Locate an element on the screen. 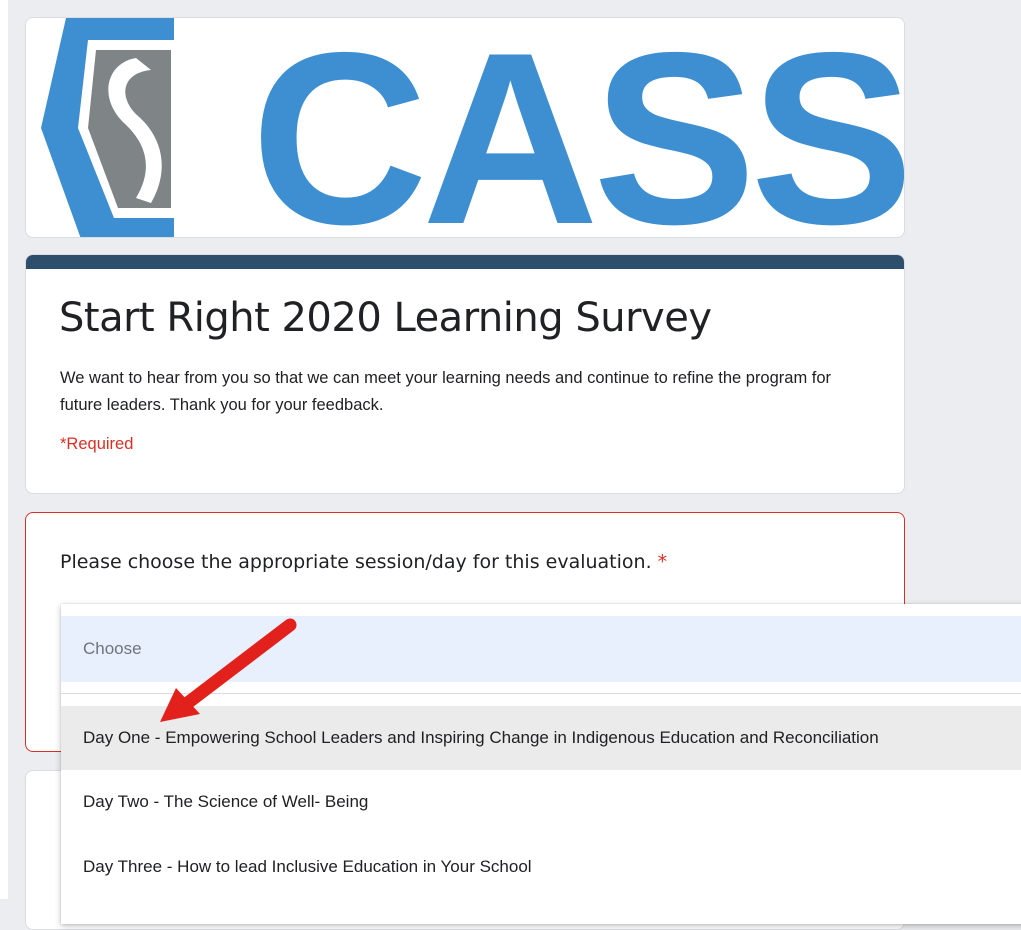 Image resolution: width=1021 pixels, height=930 pixels. dropdown-option-day-two: Day Two - The Science of Well- Being is located at coordinates (541, 802).